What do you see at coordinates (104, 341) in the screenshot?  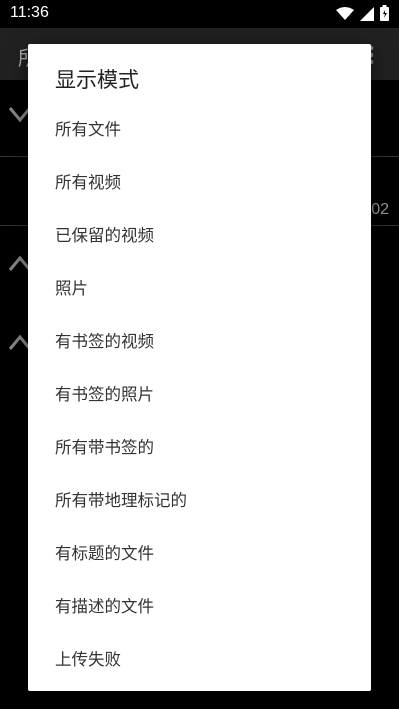 I see `option-label: 有书签的视频` at bounding box center [104, 341].